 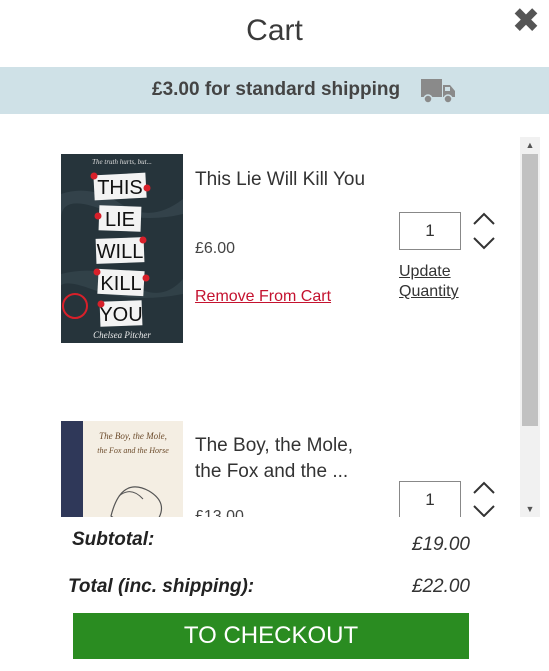 What do you see at coordinates (429, 282) in the screenshot?
I see `update-quantity-link: Update Quantity` at bounding box center [429, 282].